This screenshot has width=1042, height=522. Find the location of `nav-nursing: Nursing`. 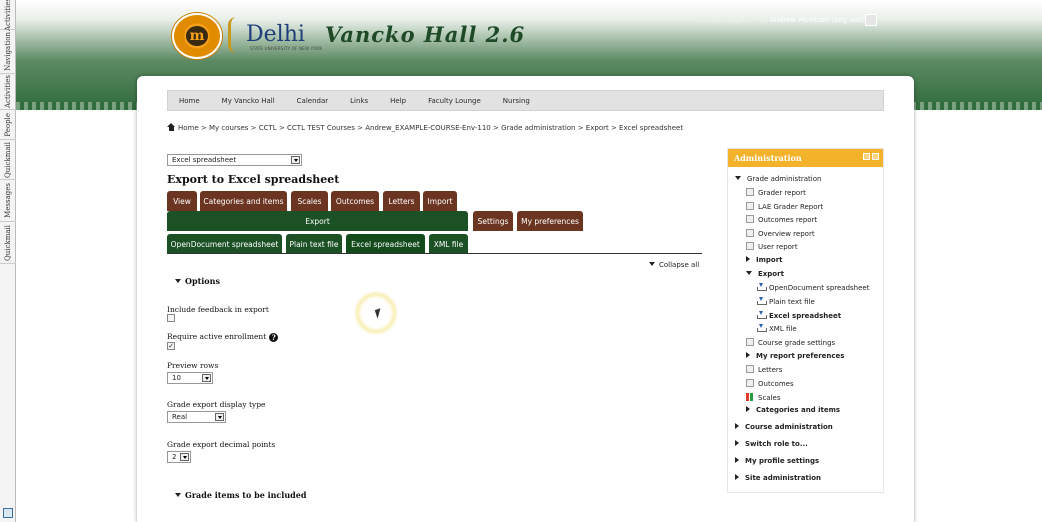

nav-nursing: Nursing is located at coordinates (516, 101).